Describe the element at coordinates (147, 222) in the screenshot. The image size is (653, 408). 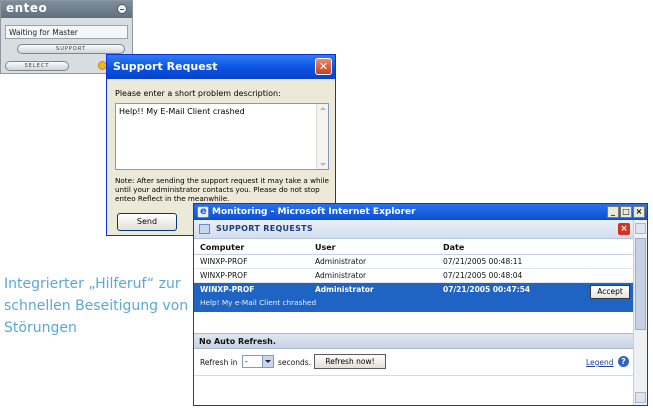
I see `send-button: Send` at that location.